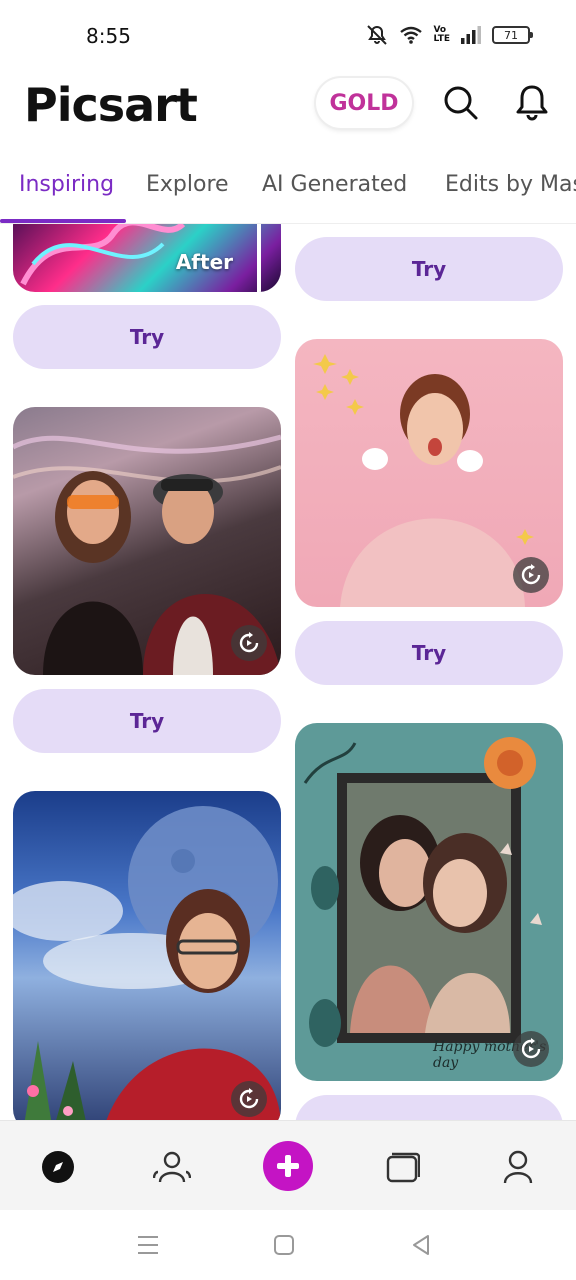  I want to click on status-icons: Vo LTE 71, so click(449, 35).